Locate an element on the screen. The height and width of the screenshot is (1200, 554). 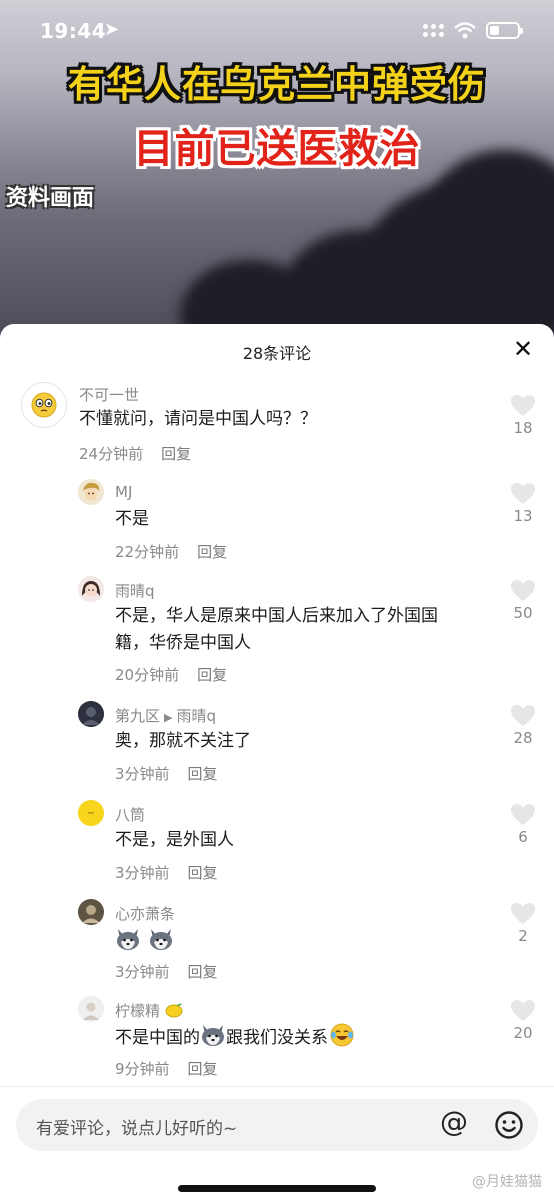
video-headline: 有华人在乌克兰中弹受伤 is located at coordinates (277, 84).